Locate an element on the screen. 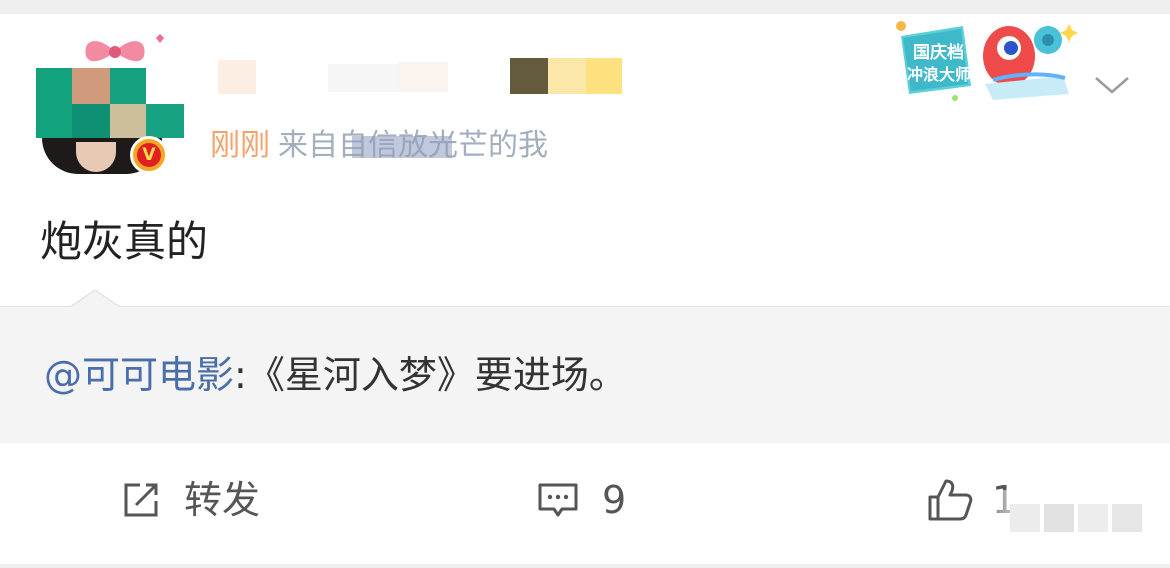 The image size is (1170, 568). post-time: 刚刚 is located at coordinates (240, 145).